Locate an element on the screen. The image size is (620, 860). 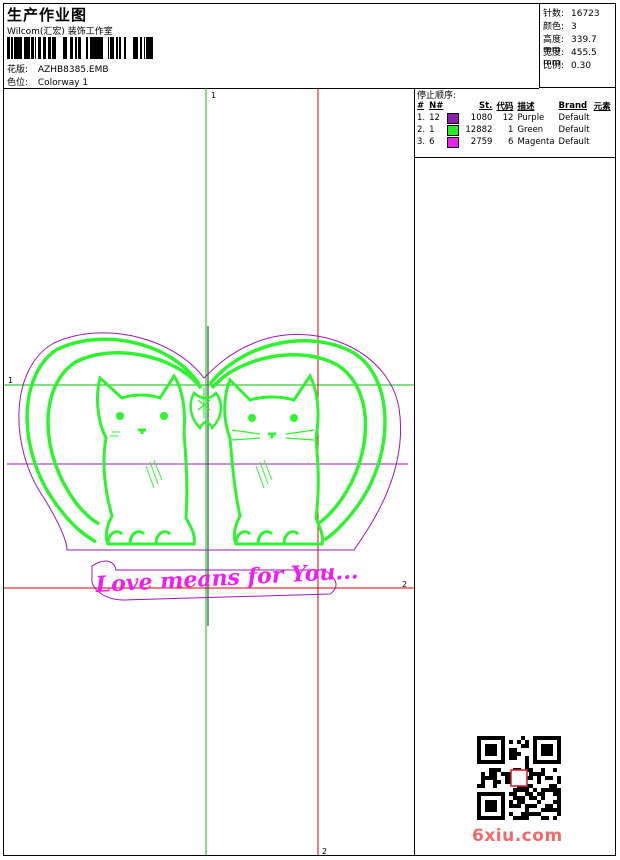
spec-label: 颜色: is located at coordinates (554, 27).